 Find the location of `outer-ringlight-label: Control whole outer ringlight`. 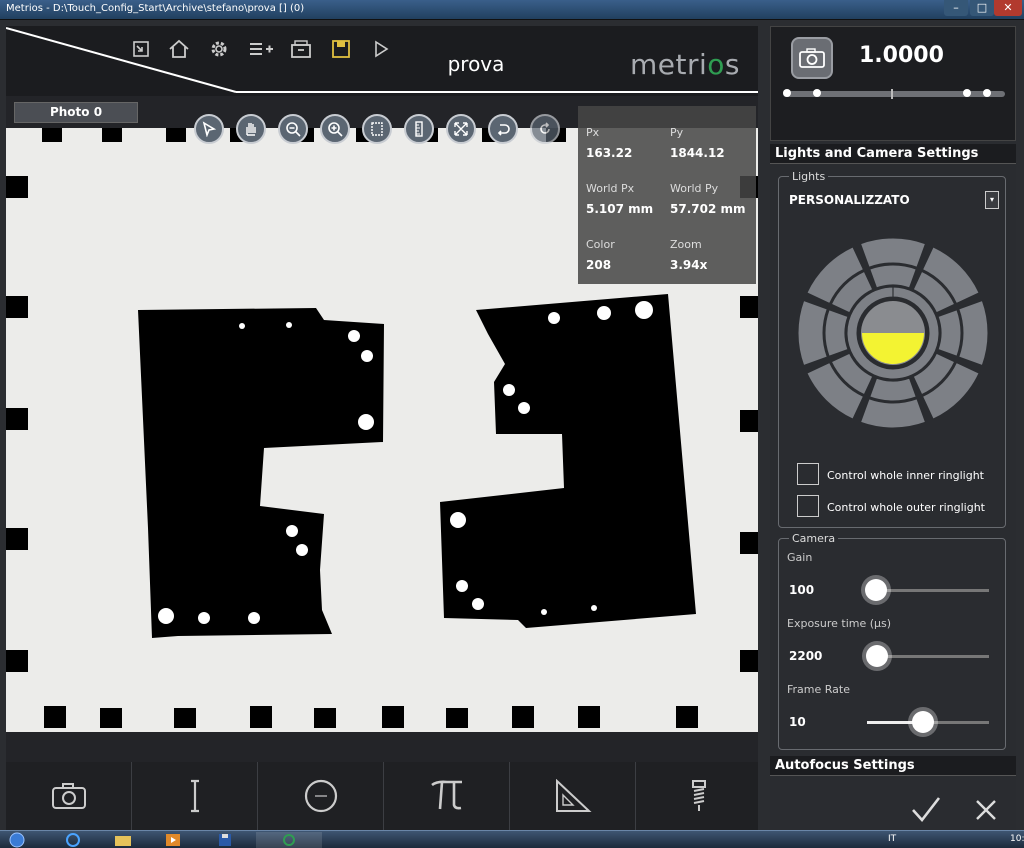

outer-ringlight-label: Control whole outer ringlight is located at coordinates (906, 507).